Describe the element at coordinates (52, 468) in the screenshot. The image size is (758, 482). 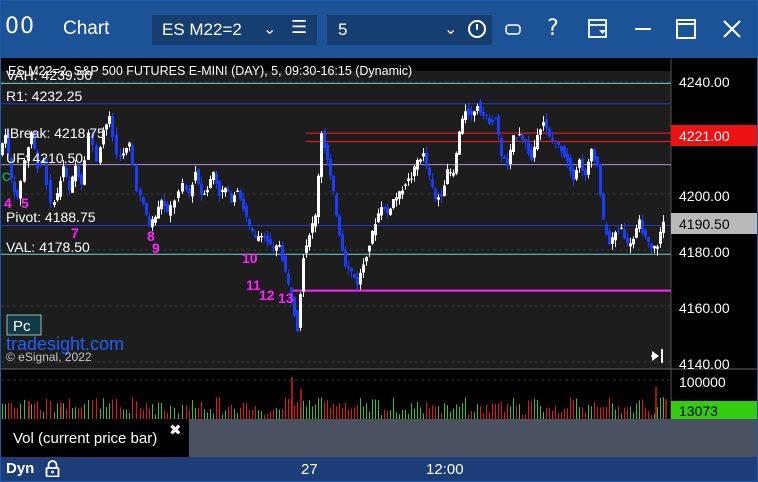
I see `lock-icon` at that location.